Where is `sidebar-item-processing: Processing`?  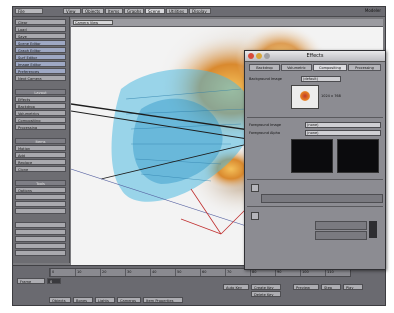 sidebar-item-processing: Processing is located at coordinates (40, 127).